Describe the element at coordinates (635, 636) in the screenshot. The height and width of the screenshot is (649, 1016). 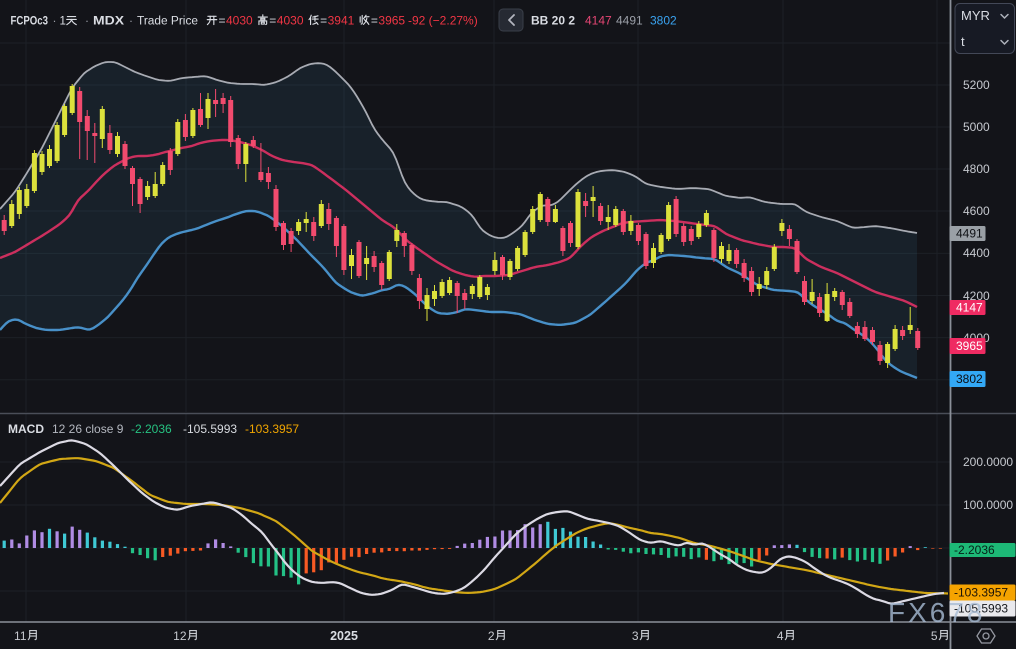
I see `svg-text: 3` at that location.